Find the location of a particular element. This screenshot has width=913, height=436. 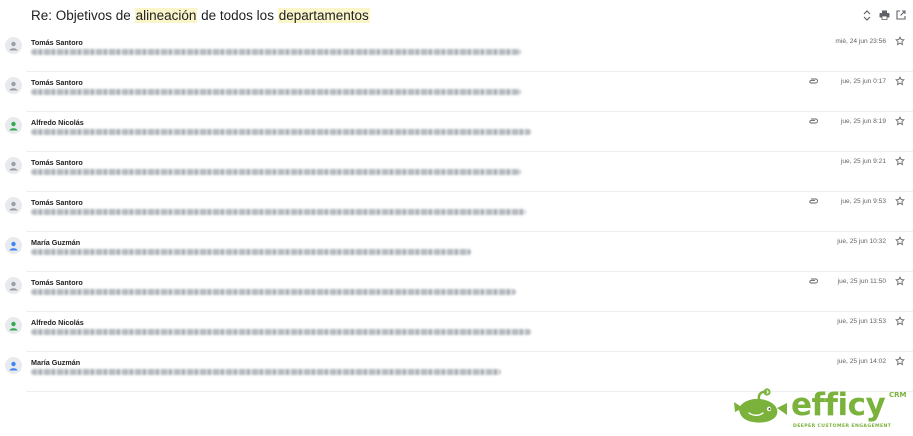

message-row: Tomás Santoro jue, 25 jun 9:53 is located at coordinates (456, 212).